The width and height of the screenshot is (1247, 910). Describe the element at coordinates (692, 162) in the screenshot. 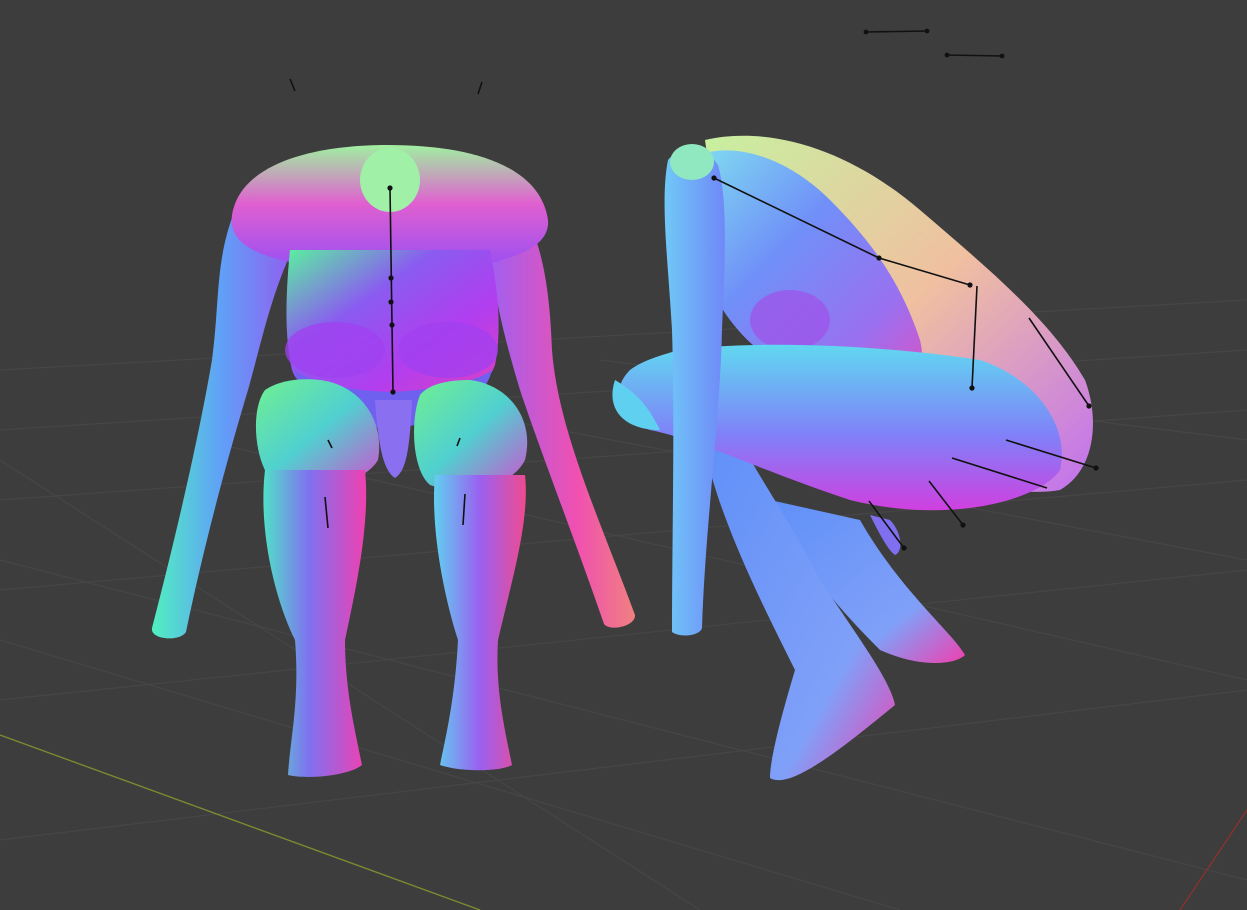

I see `side-shoulder` at that location.